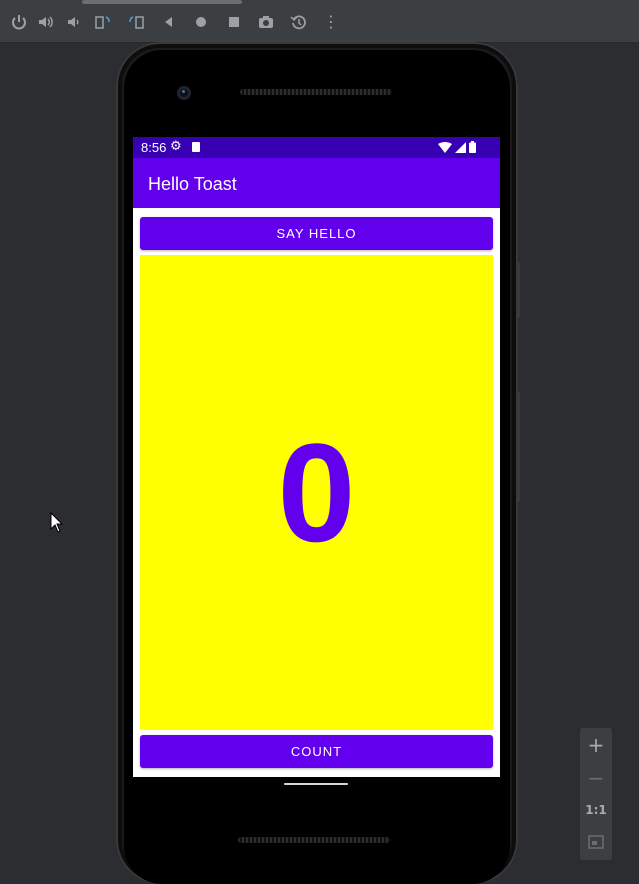 The height and width of the screenshot is (884, 639). What do you see at coordinates (314, 840) in the screenshot?
I see `bottom-speaker` at bounding box center [314, 840].